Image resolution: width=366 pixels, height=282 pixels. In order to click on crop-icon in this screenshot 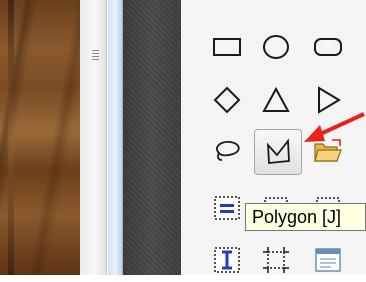, I will do `click(276, 260)`.